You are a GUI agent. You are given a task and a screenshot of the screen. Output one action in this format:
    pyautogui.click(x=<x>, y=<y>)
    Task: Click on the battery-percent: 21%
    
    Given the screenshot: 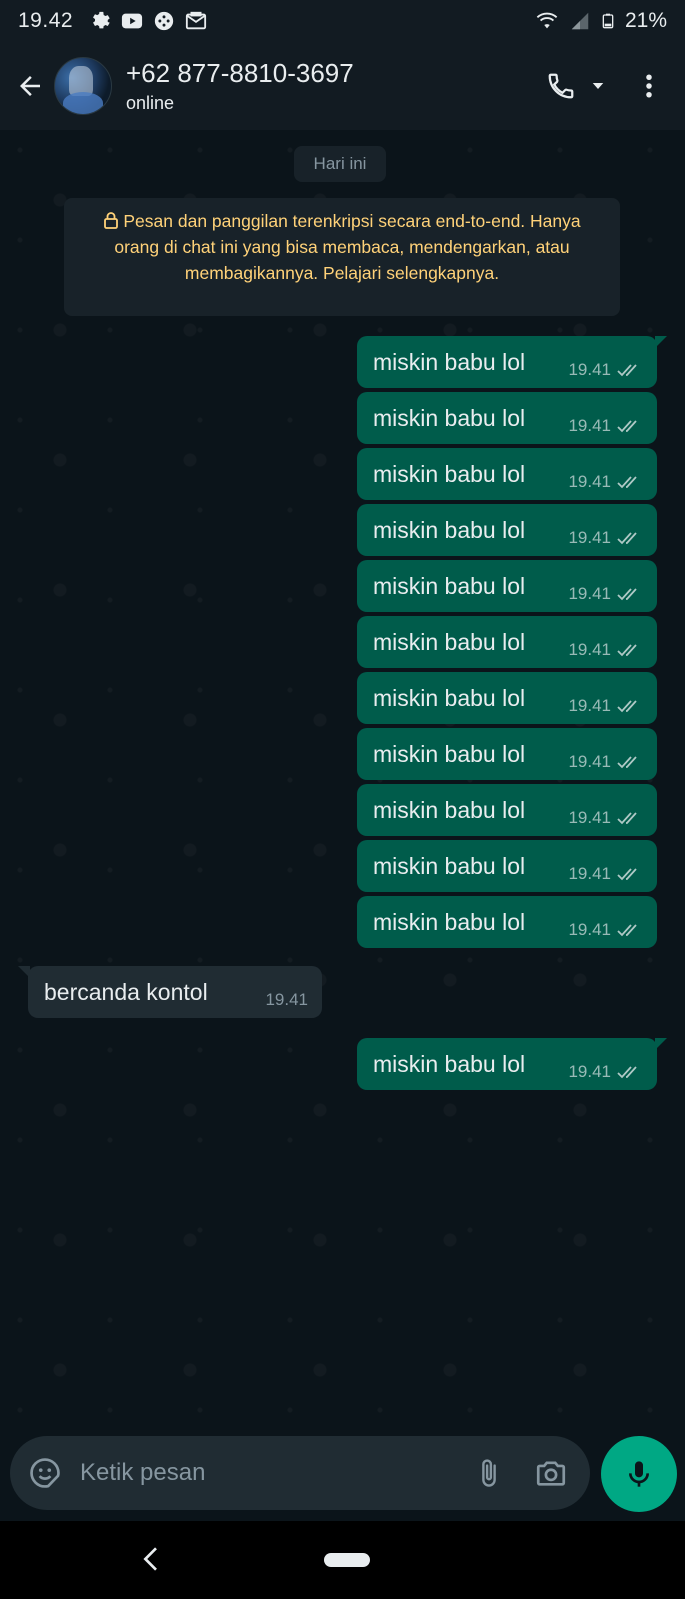 What is the action you would take?
    pyautogui.click(x=645, y=20)
    